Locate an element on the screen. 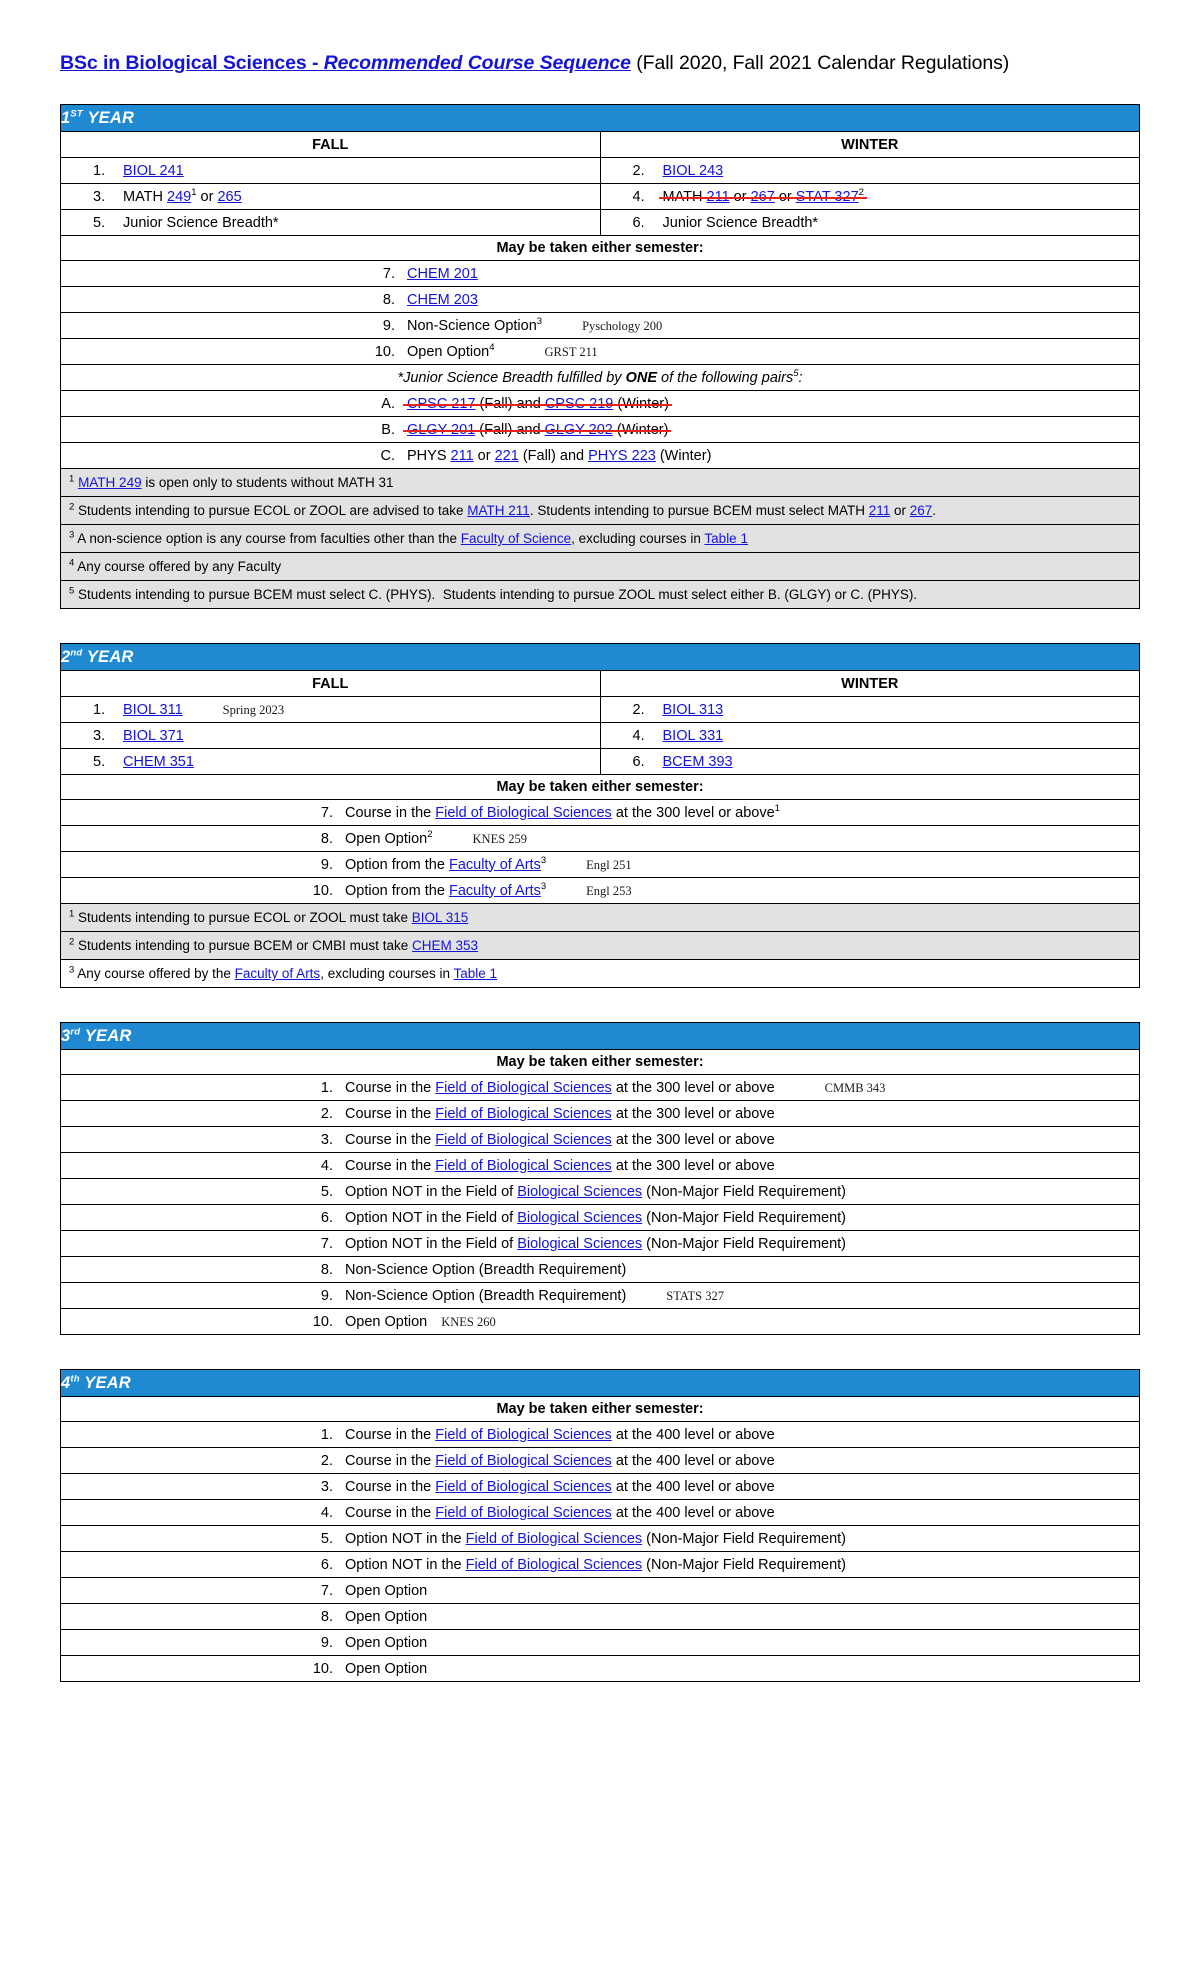  link-table-1-y2: Table 1 is located at coordinates (476, 973).